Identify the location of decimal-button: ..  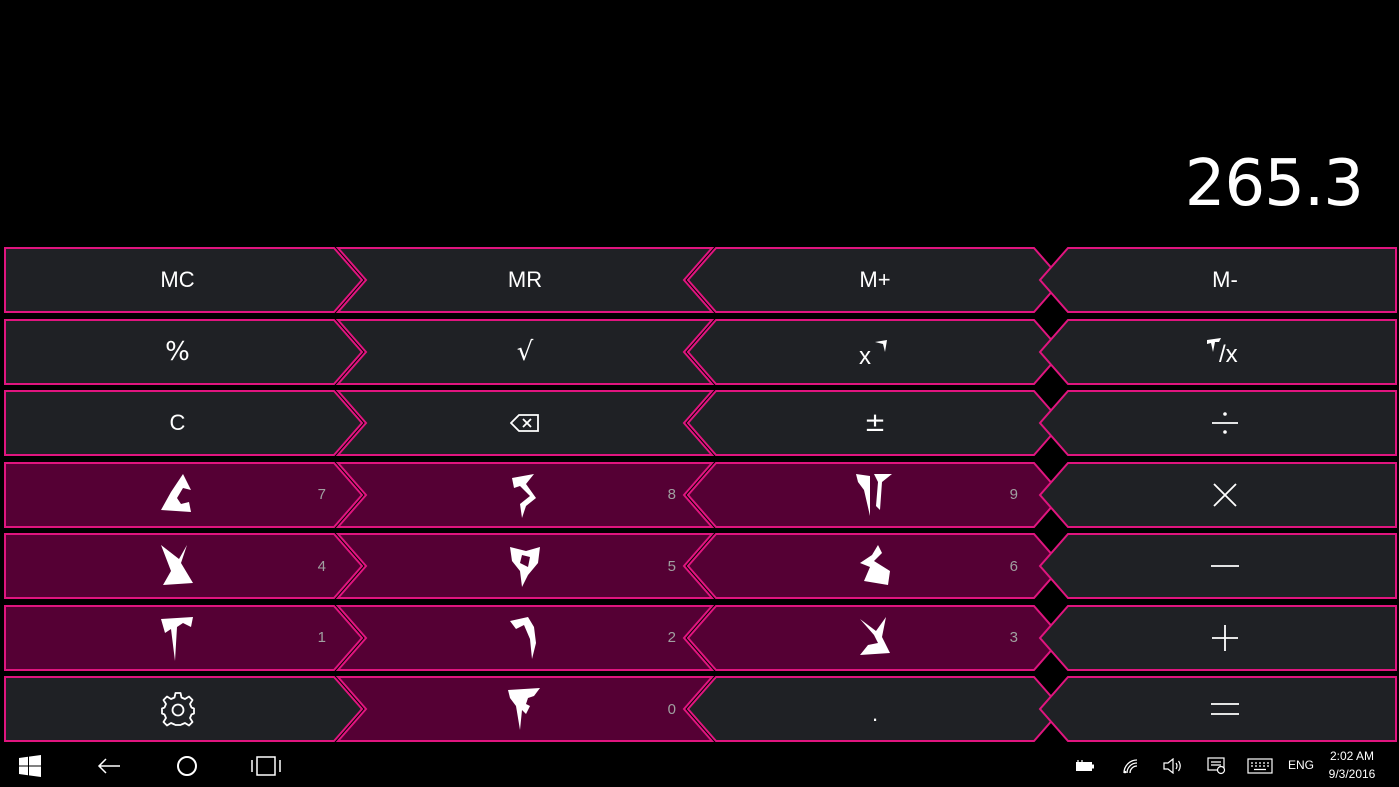
(875, 709).